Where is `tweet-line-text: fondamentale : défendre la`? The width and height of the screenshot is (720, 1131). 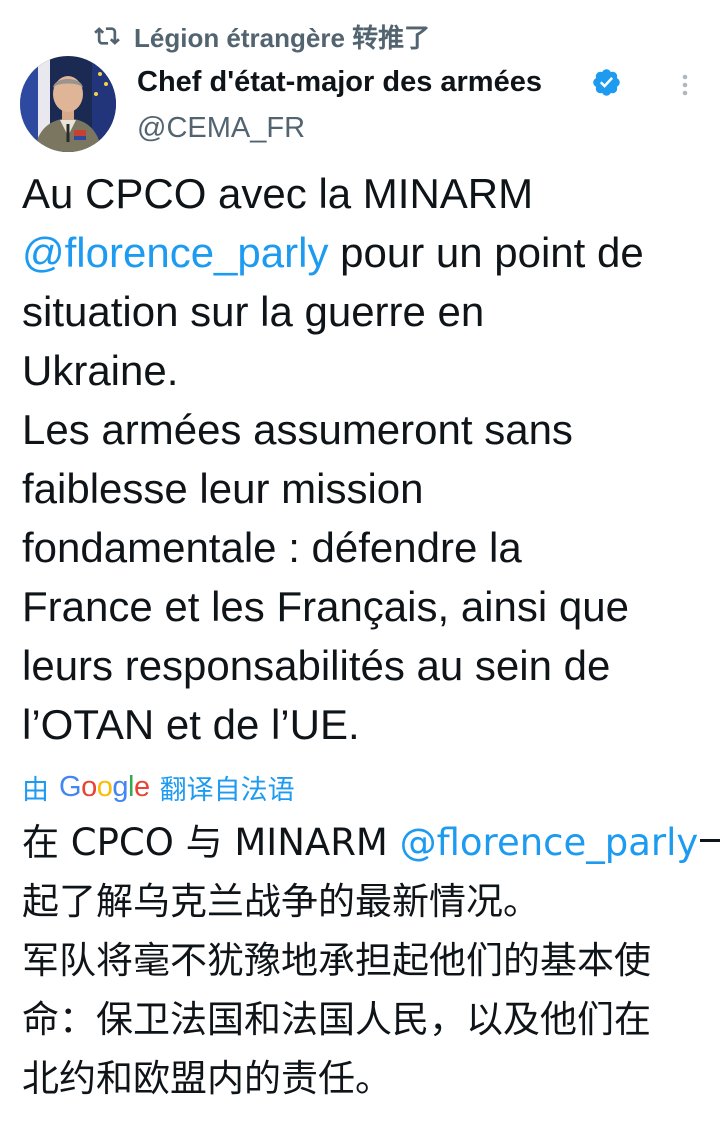 tweet-line-text: fondamentale : défendre la is located at coordinates (272, 547).